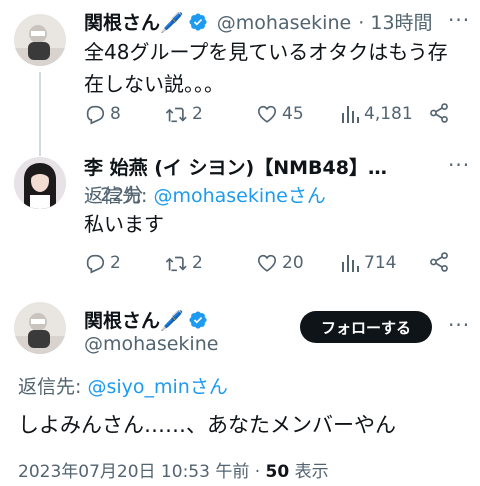  I want to click on tweet1-handle: @mohasekine, so click(284, 23).